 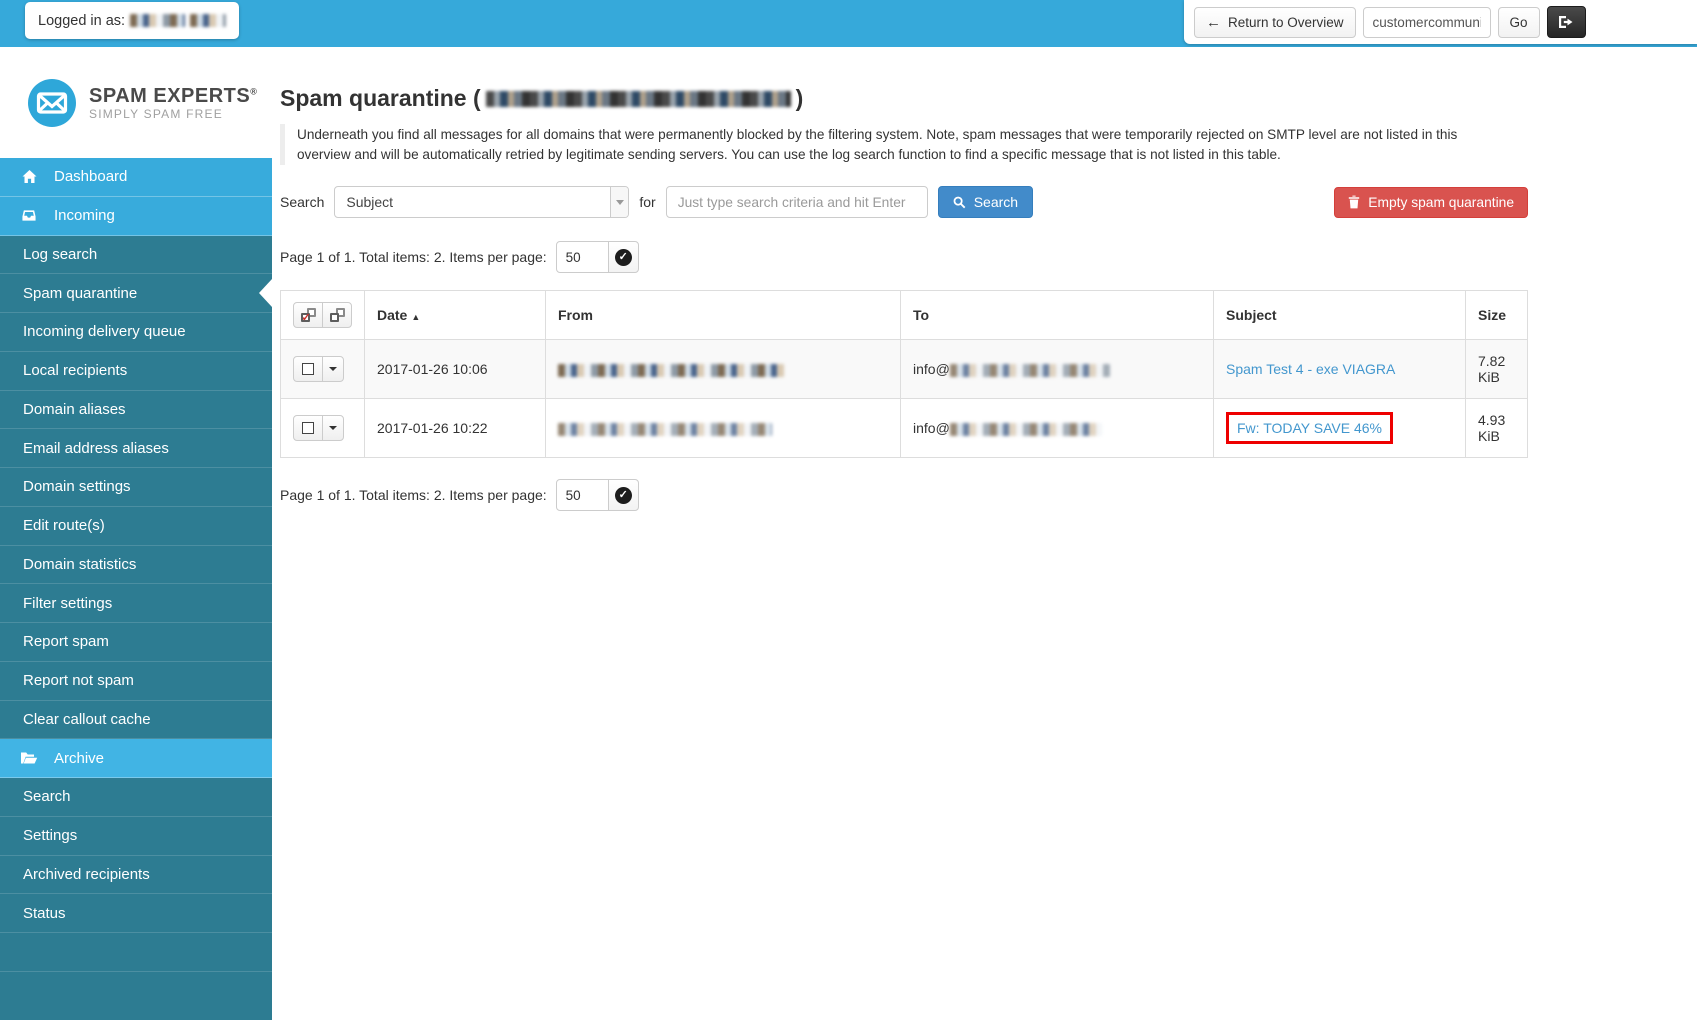 What do you see at coordinates (796, 202) in the screenshot?
I see `search-input` at bounding box center [796, 202].